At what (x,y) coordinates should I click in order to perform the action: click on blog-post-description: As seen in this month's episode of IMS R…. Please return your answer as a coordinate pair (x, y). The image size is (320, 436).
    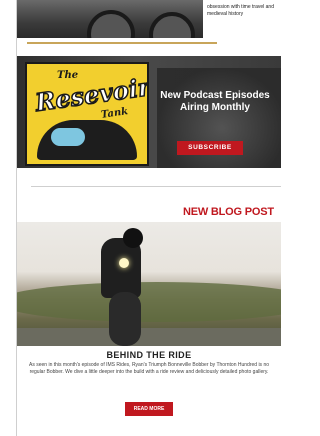
    Looking at the image, I should click on (149, 368).